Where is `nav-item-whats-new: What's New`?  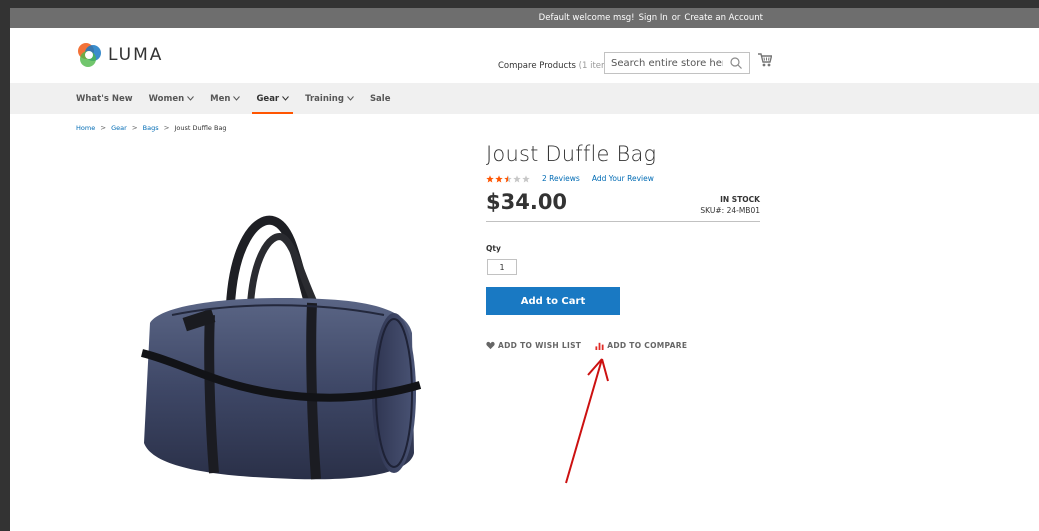
nav-item-whats-new: What's New is located at coordinates (104, 98).